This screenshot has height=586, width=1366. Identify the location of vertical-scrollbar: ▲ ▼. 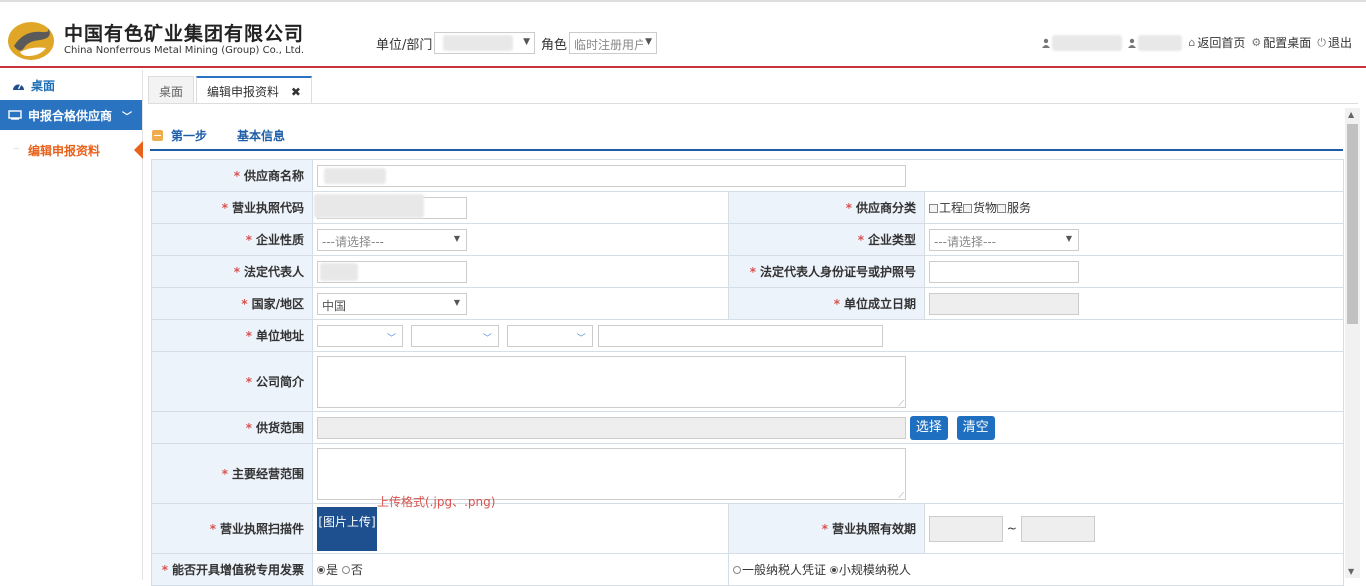
(1352, 343).